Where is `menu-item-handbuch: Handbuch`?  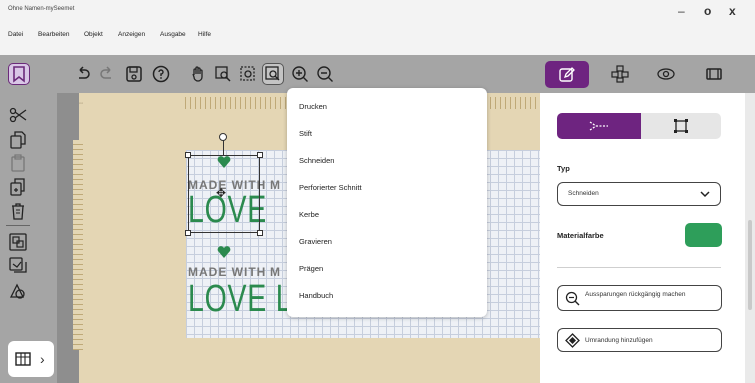 menu-item-handbuch: Handbuch is located at coordinates (316, 295).